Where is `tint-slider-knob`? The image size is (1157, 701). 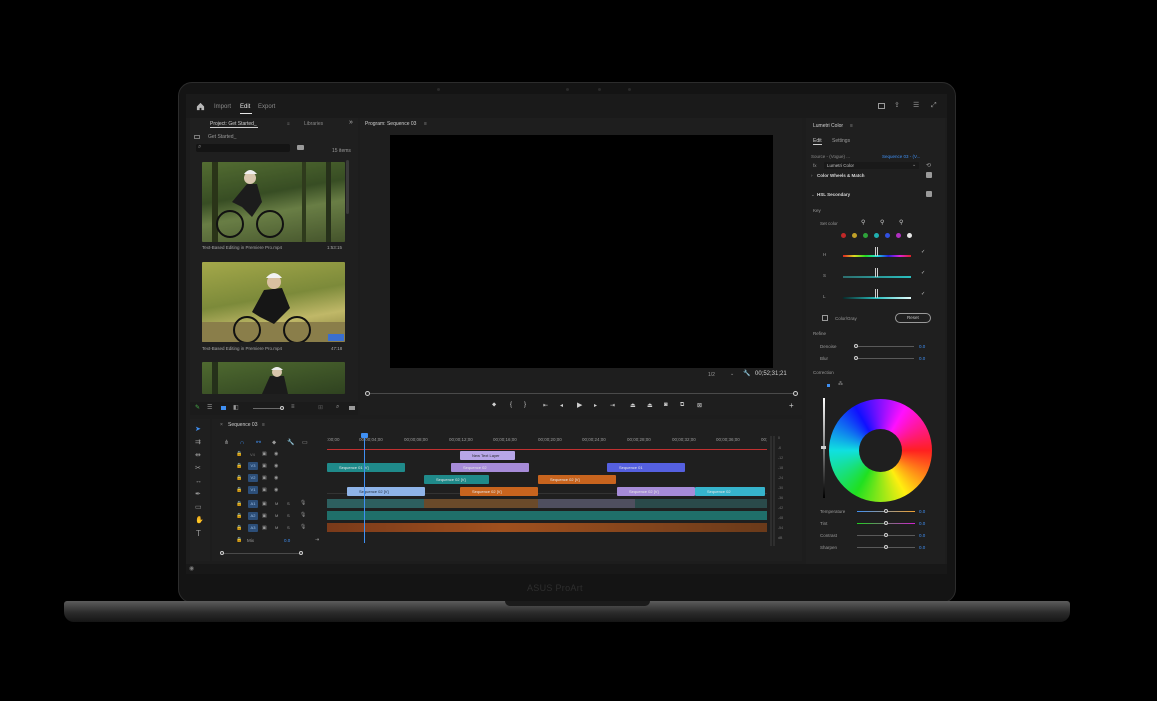
tint-slider-knob is located at coordinates (886, 523).